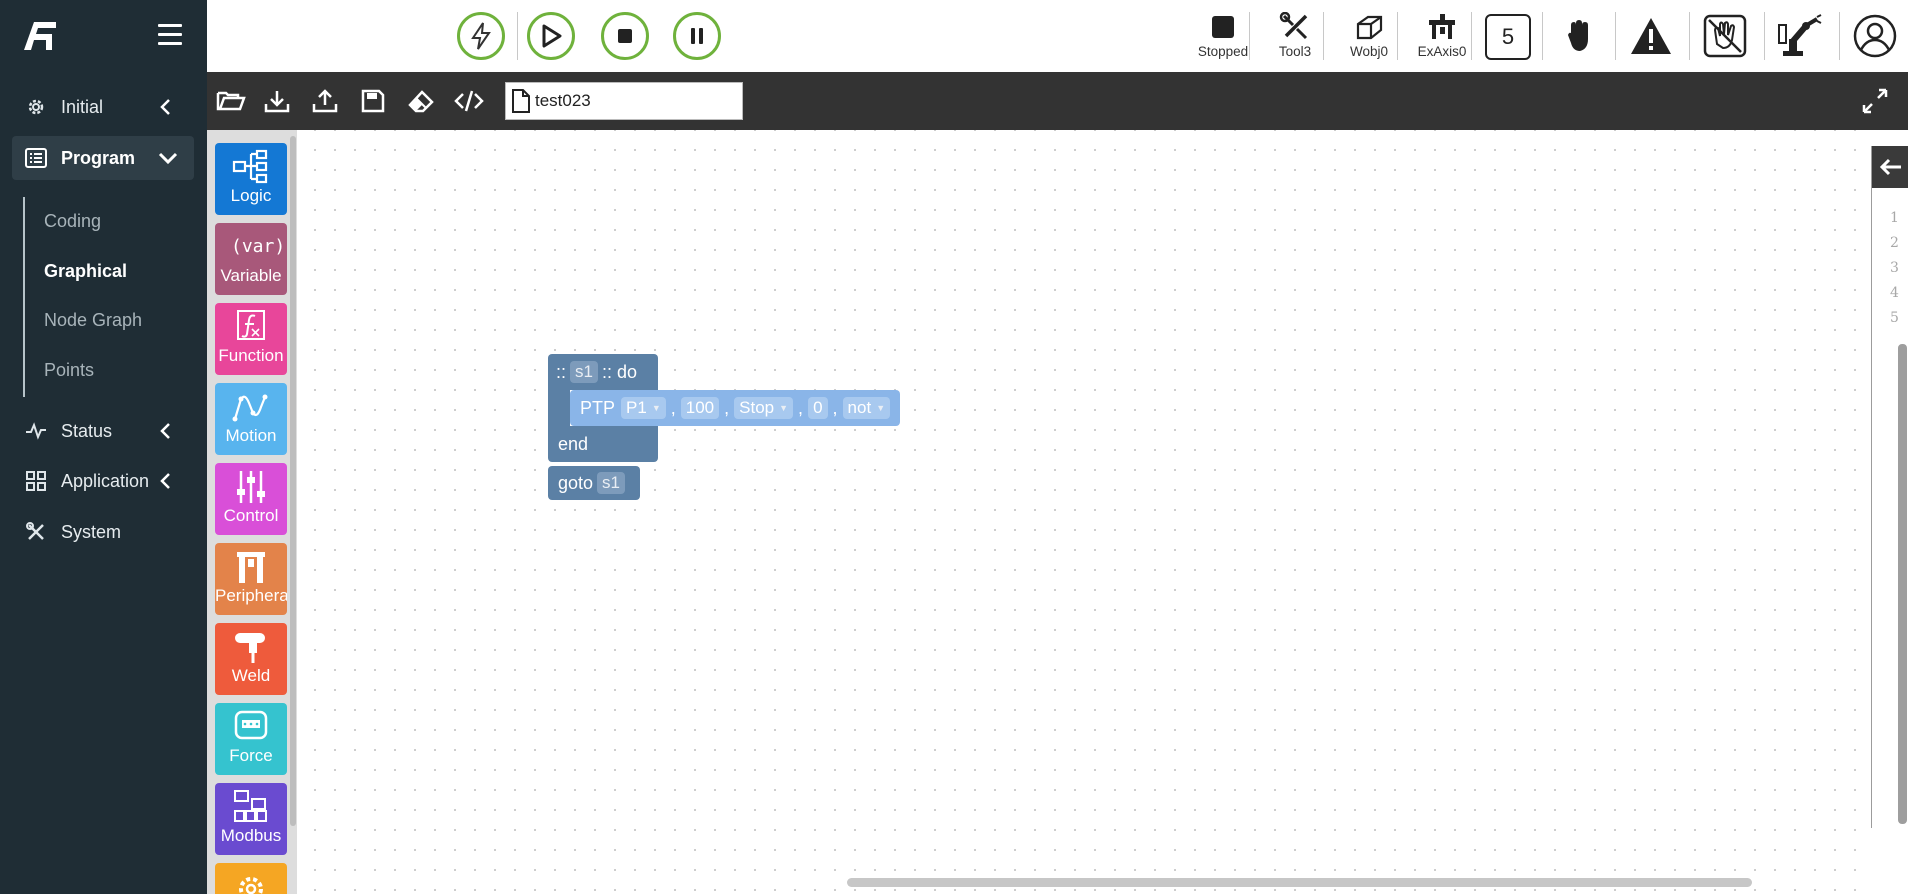  I want to click on sidebar-subitem-node-graph: Node Graph, so click(93, 320).